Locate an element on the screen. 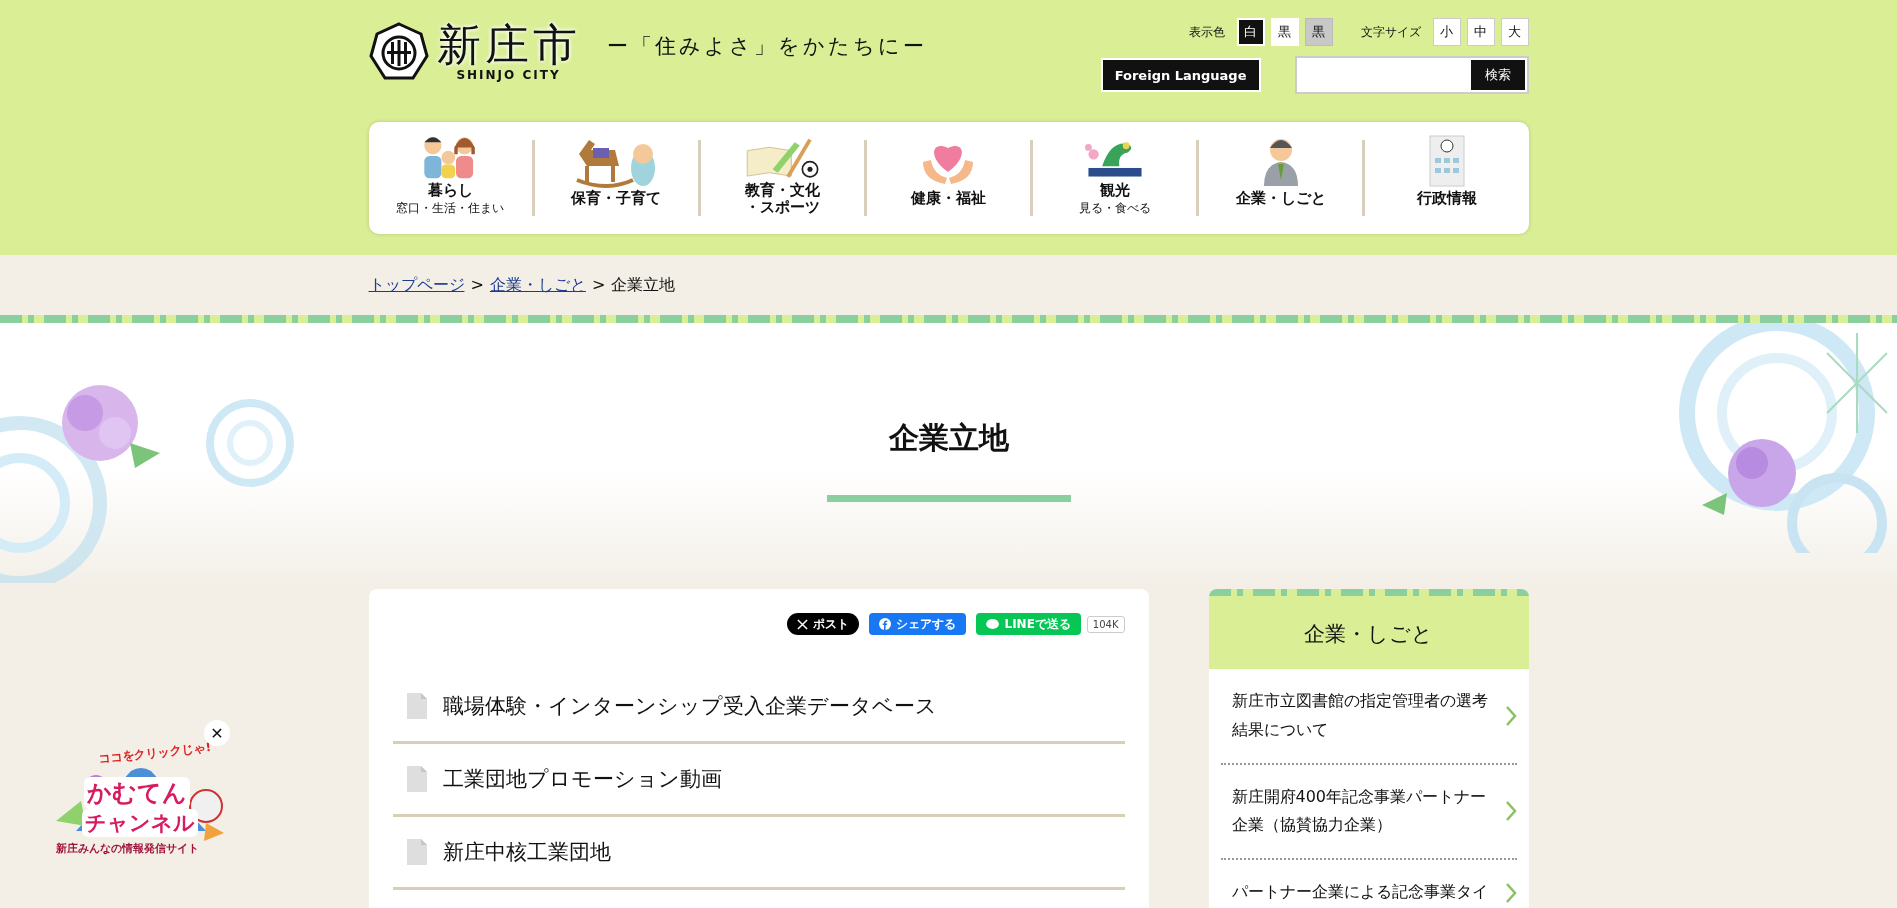 The image size is (1897, 908). page-link: 新庄中核工業団地 is located at coordinates (526, 852).